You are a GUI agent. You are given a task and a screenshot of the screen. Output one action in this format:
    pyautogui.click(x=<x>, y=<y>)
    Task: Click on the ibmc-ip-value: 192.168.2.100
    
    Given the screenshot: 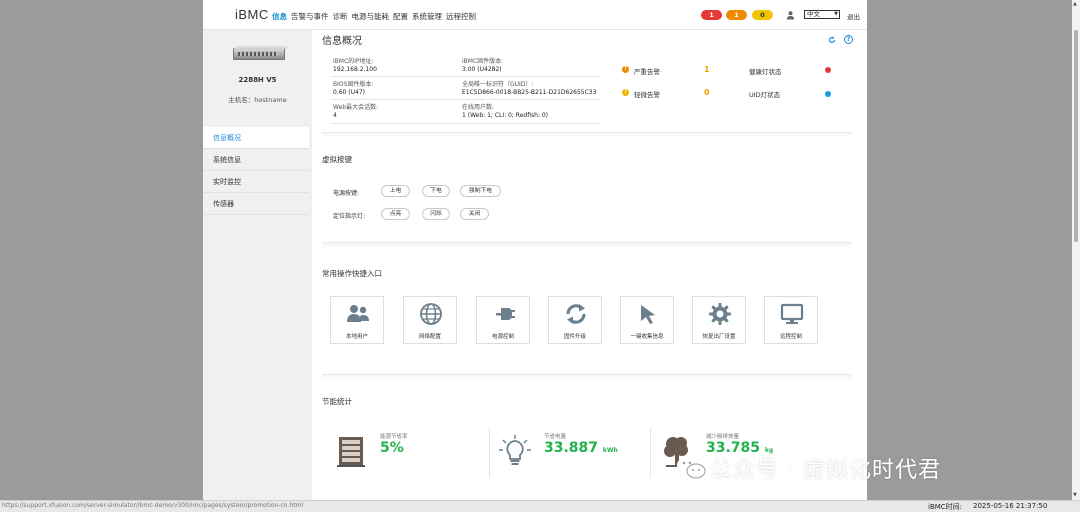 What is the action you would take?
    pyautogui.click(x=355, y=69)
    